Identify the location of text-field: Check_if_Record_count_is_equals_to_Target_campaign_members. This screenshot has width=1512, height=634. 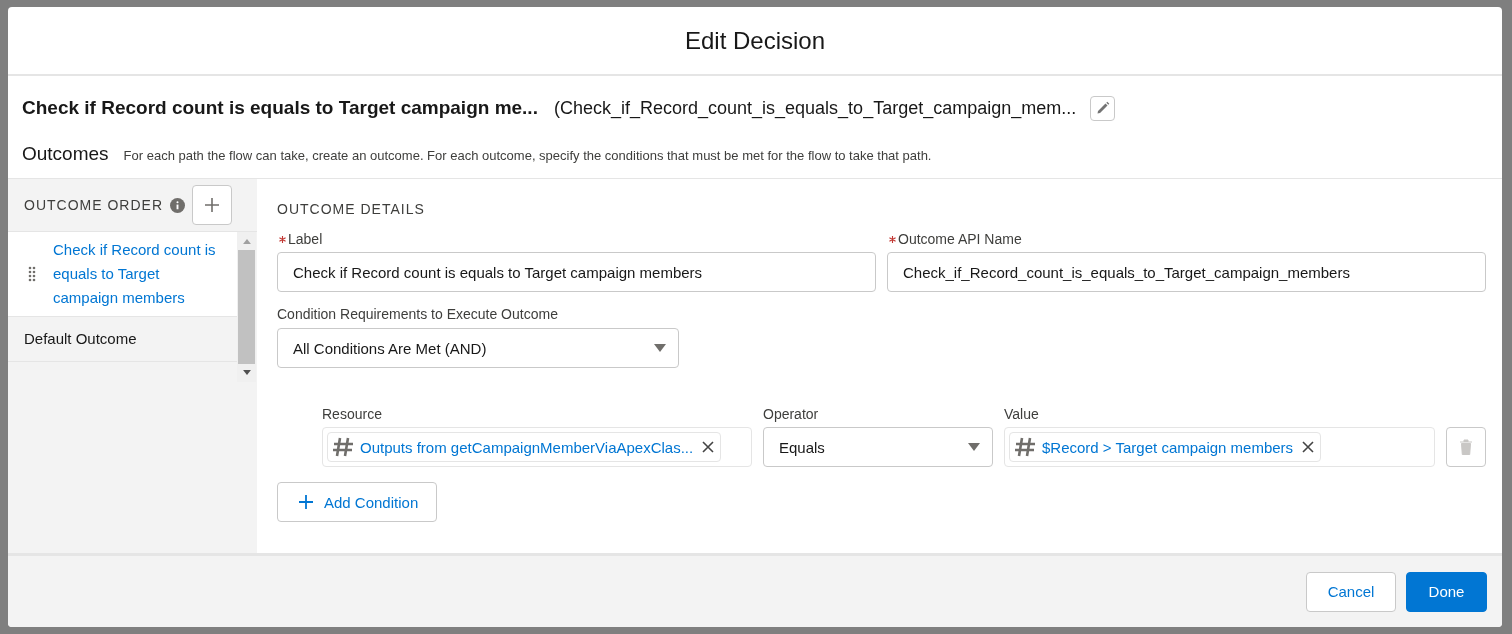
(1186, 272).